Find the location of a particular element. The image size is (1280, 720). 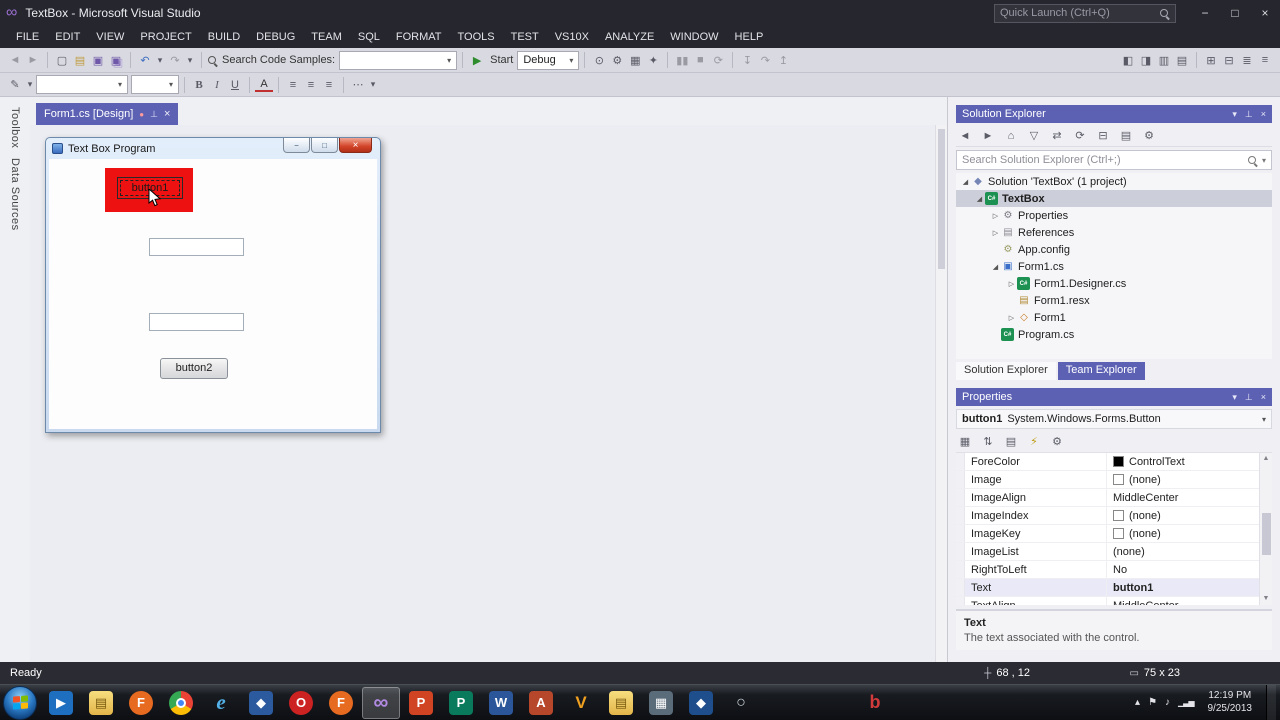

property-row-image: Image (none) is located at coordinates (1107, 480).